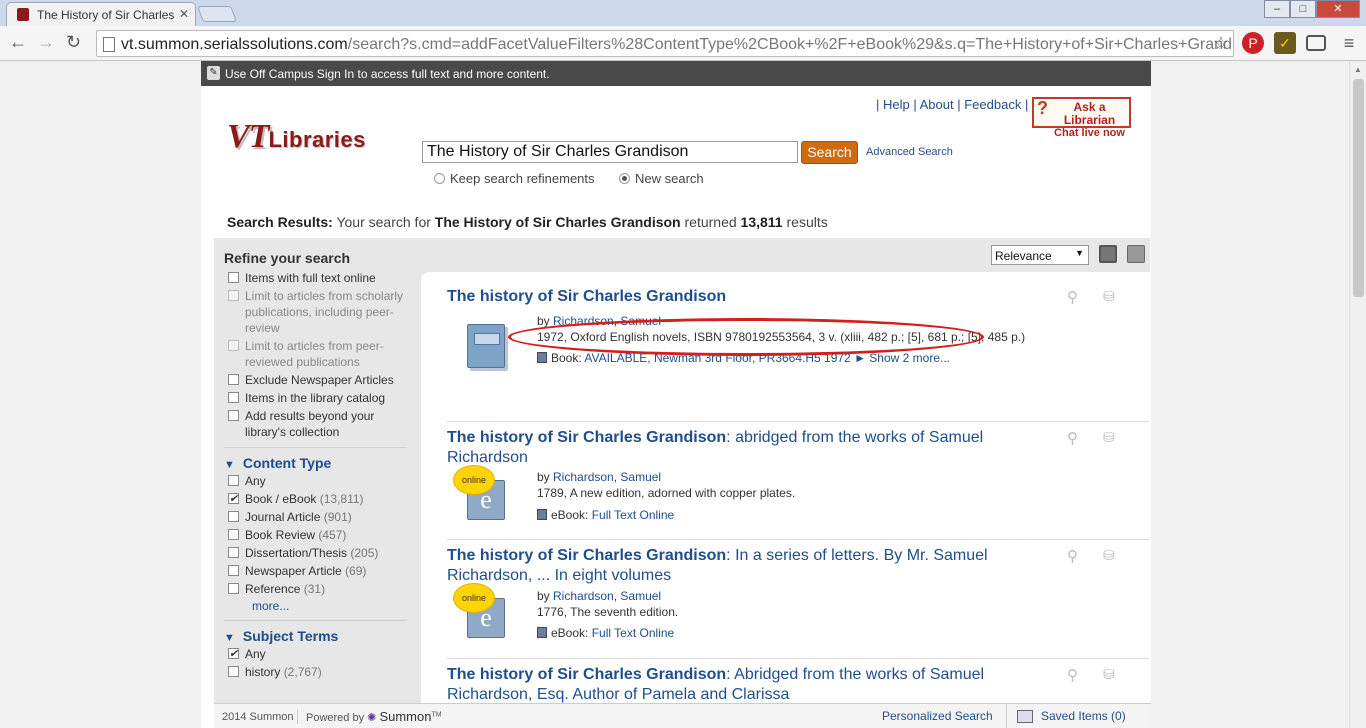 The width and height of the screenshot is (1366, 728). I want to click on rss-icon, so click(1136, 254).